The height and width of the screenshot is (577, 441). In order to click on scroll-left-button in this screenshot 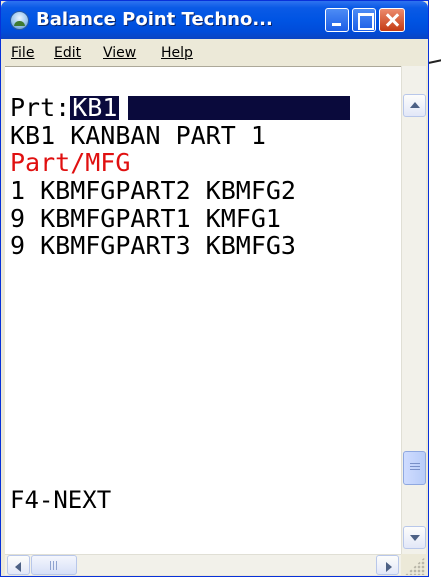, I will do `click(18, 565)`.